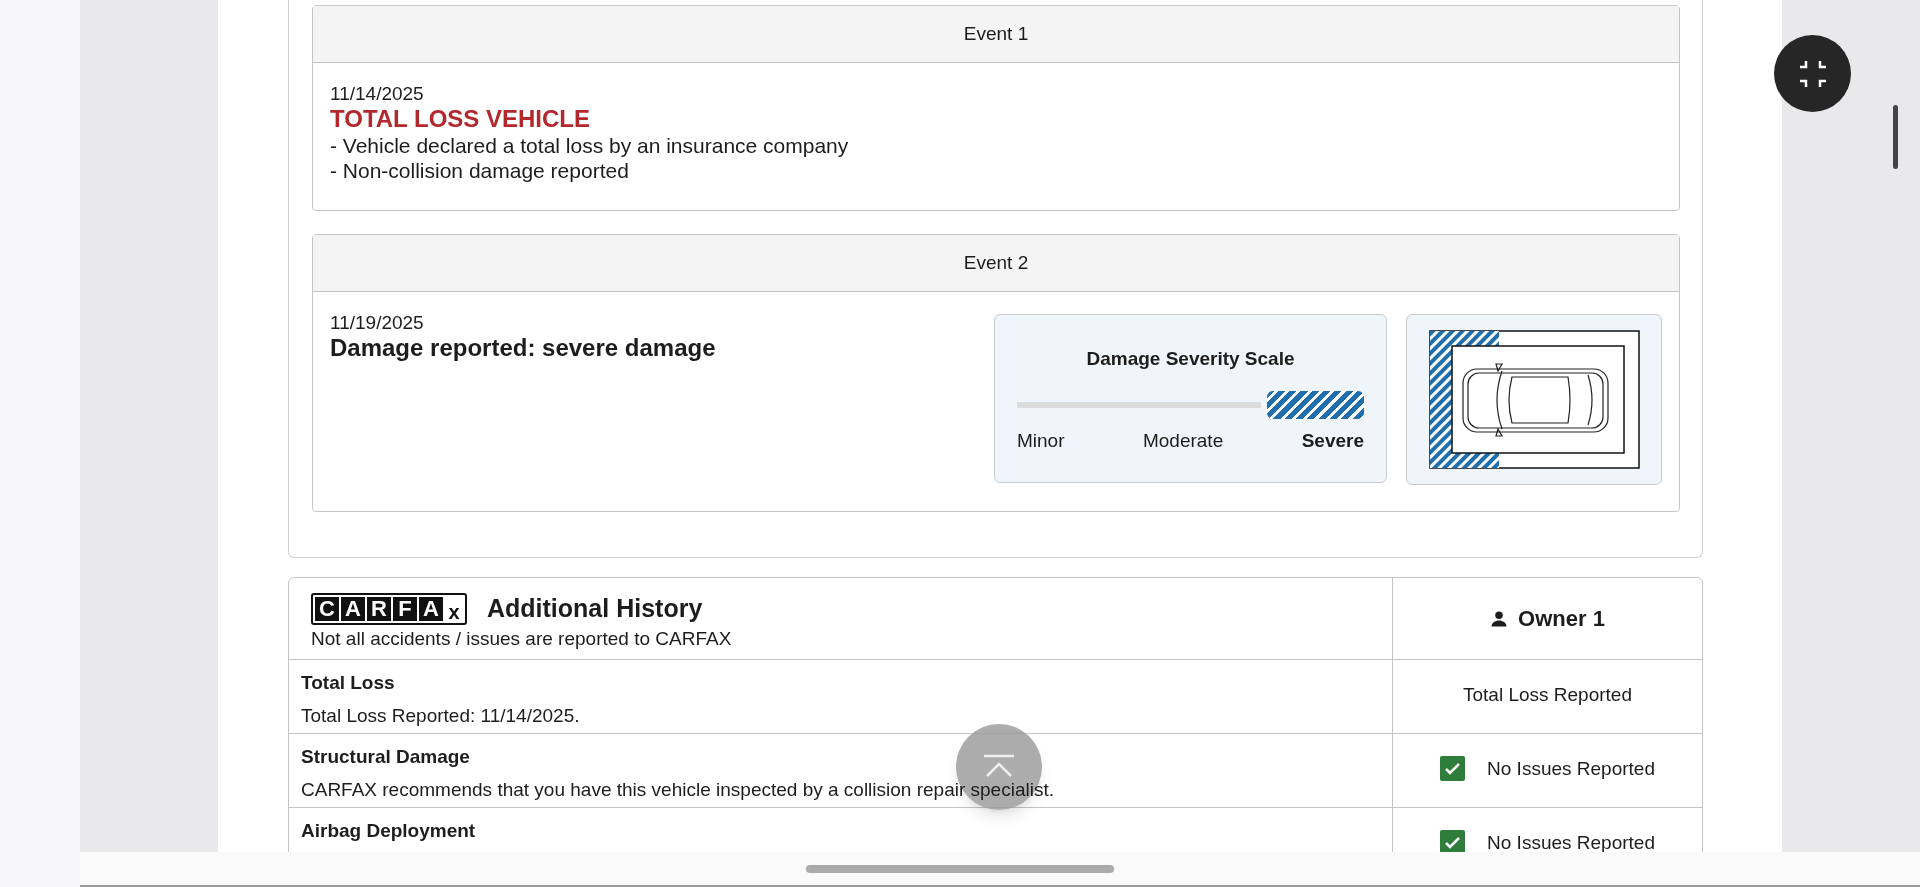  Describe the element at coordinates (388, 831) in the screenshot. I see `row-title: Airbag Deployment` at that location.